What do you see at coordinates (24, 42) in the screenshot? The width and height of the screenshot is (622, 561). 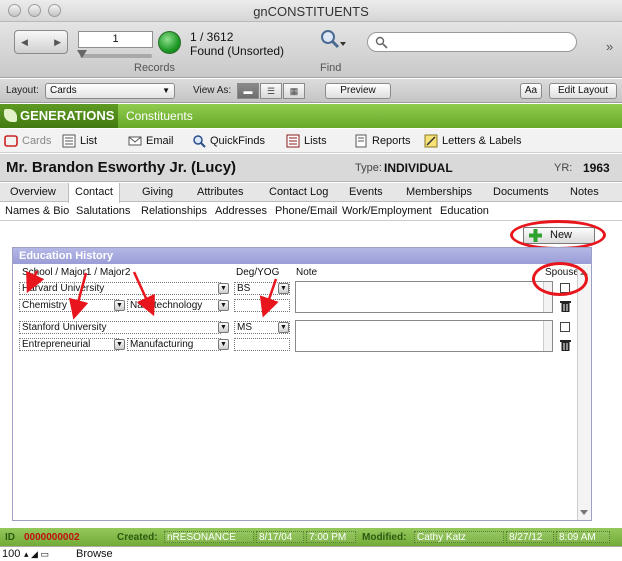 I see `previous-record-icon: ◀` at bounding box center [24, 42].